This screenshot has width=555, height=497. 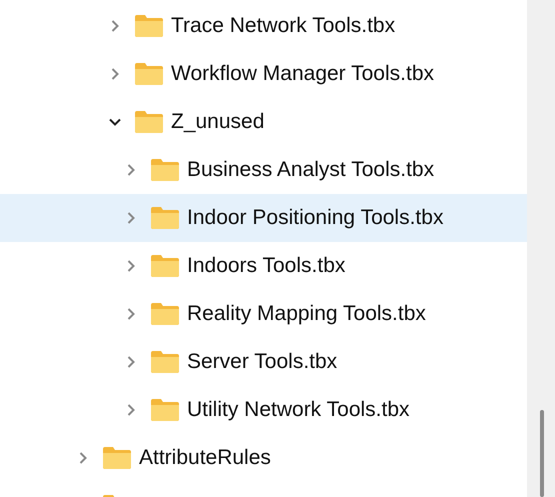 I want to click on tree-row: Indoors Tools.tbx, so click(x=263, y=266).